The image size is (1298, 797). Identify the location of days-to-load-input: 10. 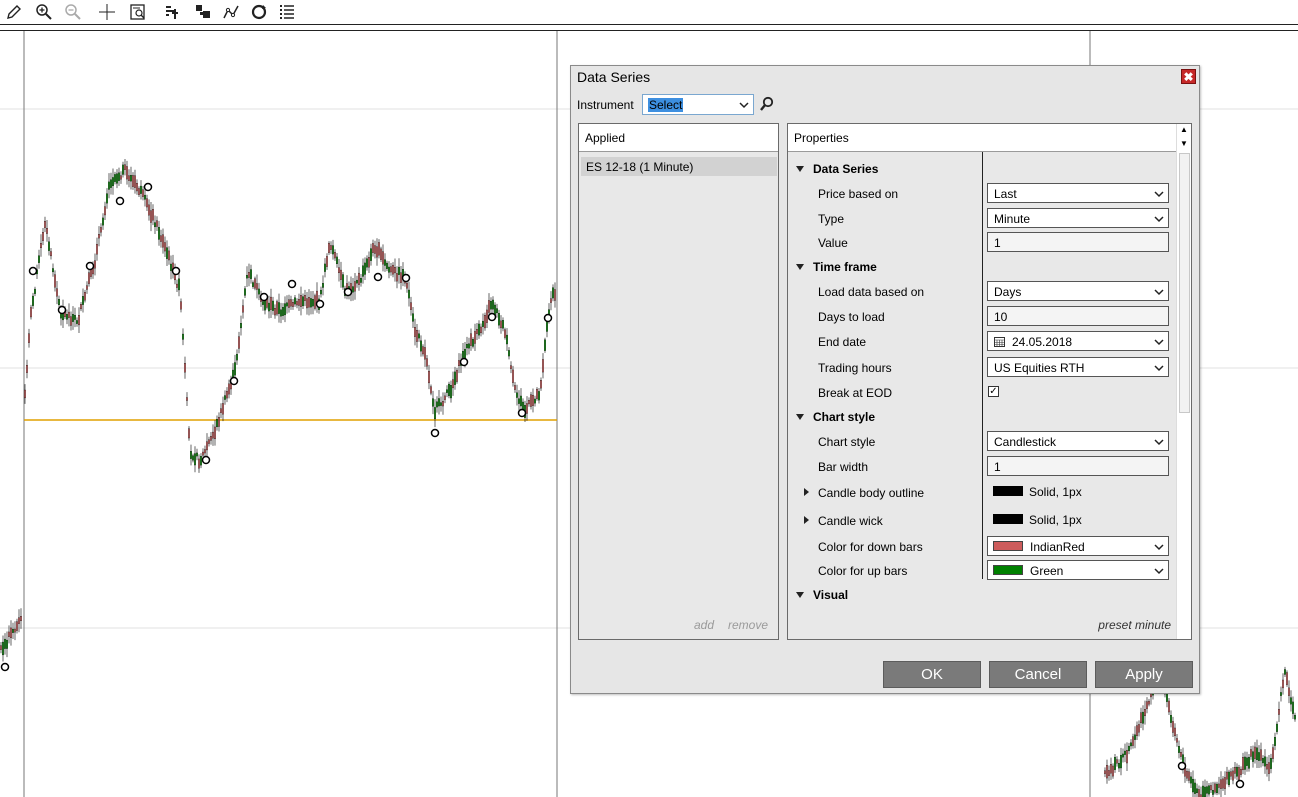
(1078, 316).